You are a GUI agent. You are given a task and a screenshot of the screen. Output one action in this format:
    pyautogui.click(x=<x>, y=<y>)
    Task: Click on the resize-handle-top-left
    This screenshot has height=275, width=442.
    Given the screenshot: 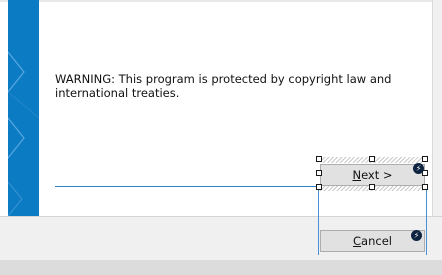 What is the action you would take?
    pyautogui.click(x=319, y=159)
    